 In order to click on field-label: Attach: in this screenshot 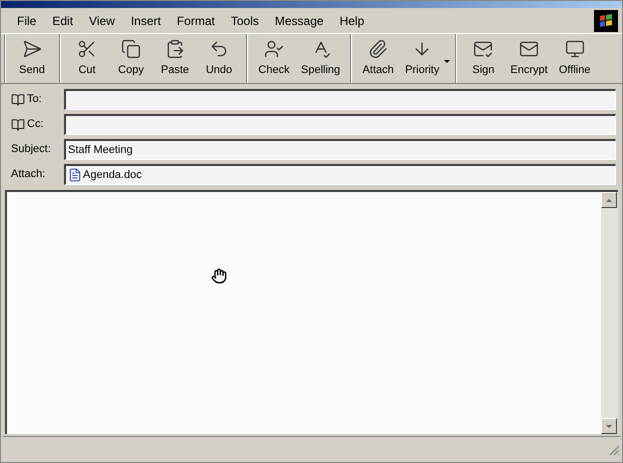, I will do `click(28, 174)`.